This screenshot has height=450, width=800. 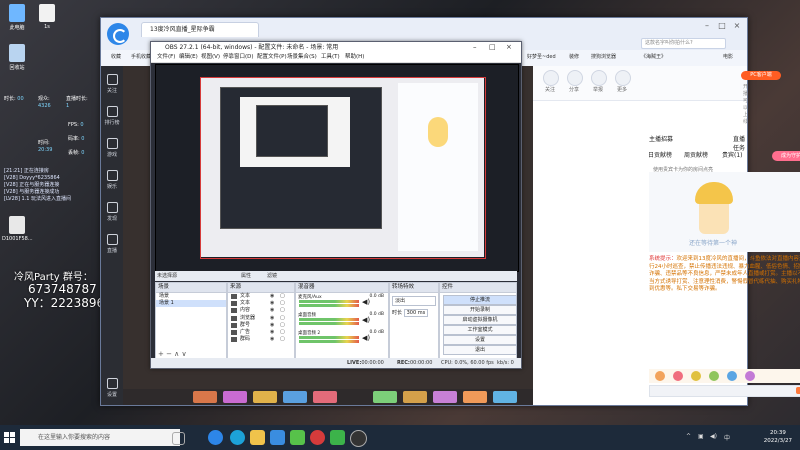 I want to click on bookmark-item: 电影, so click(x=728, y=56).